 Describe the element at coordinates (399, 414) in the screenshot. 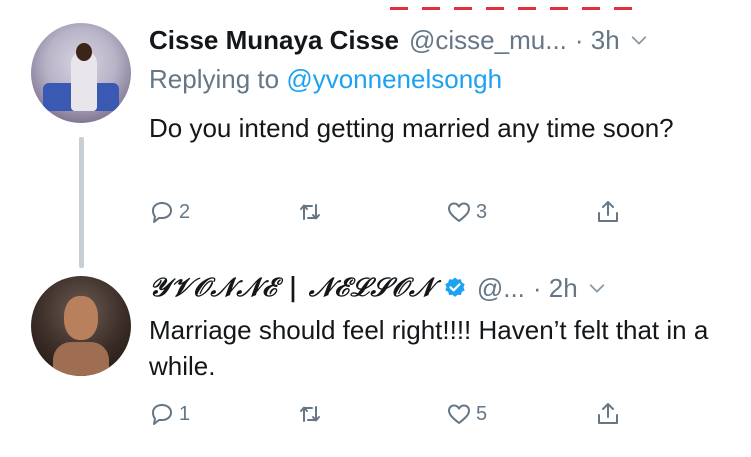

I see `tweet-actions: 1 5` at that location.